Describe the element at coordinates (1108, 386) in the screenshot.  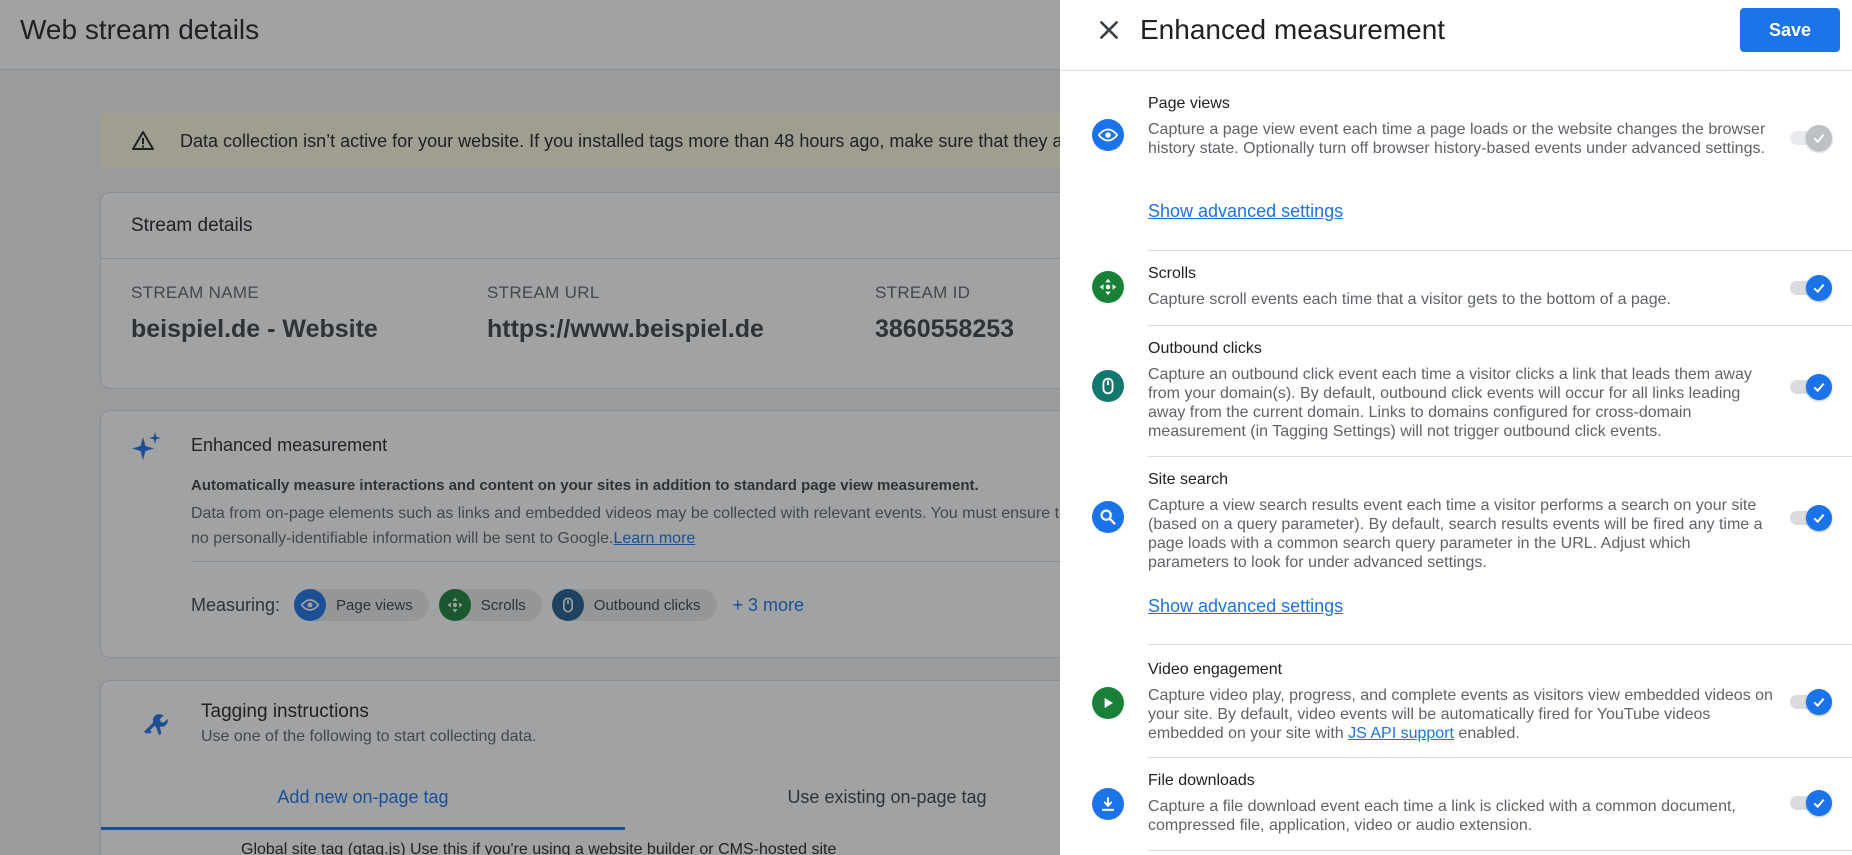
I see `mouse-icon` at that location.